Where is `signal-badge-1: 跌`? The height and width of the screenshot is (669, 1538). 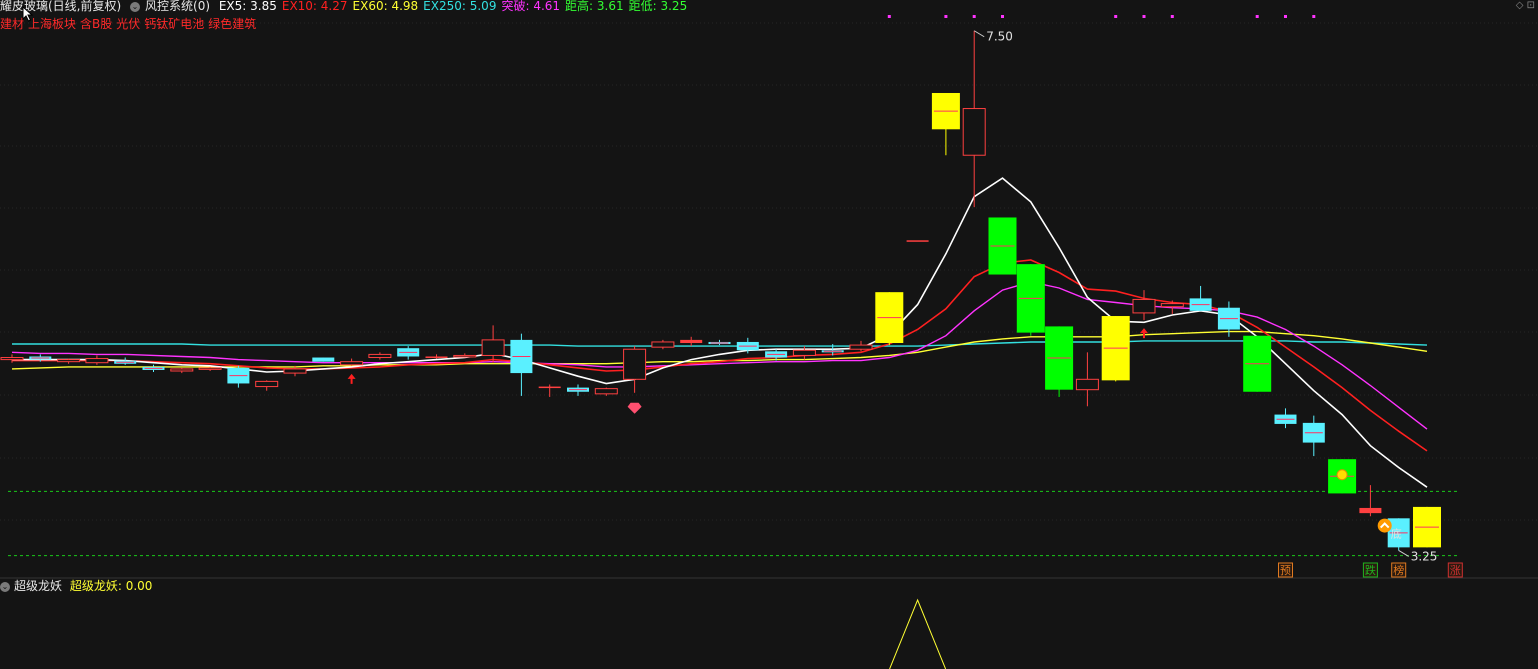
signal-badge-1: 跌 is located at coordinates (1370, 570).